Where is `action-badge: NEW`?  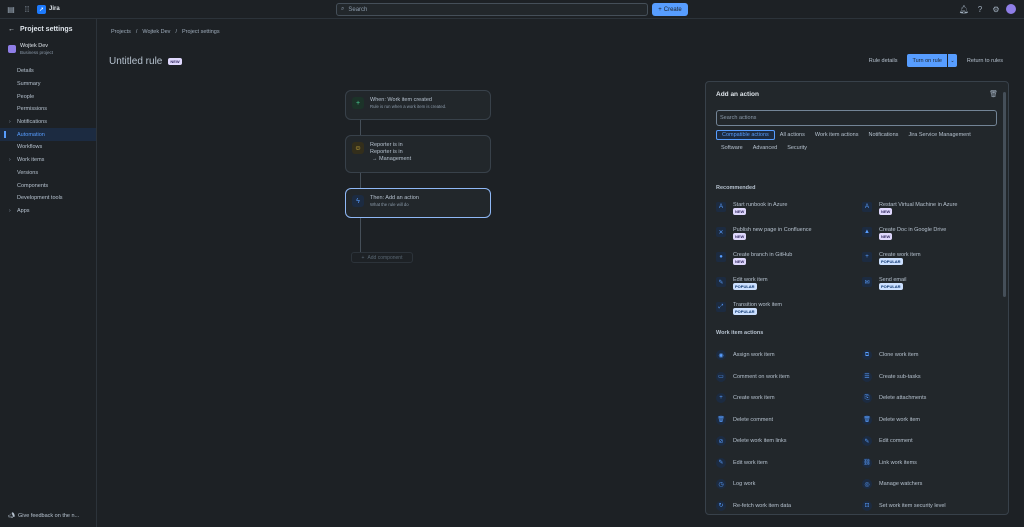 action-badge: NEW is located at coordinates (886, 236).